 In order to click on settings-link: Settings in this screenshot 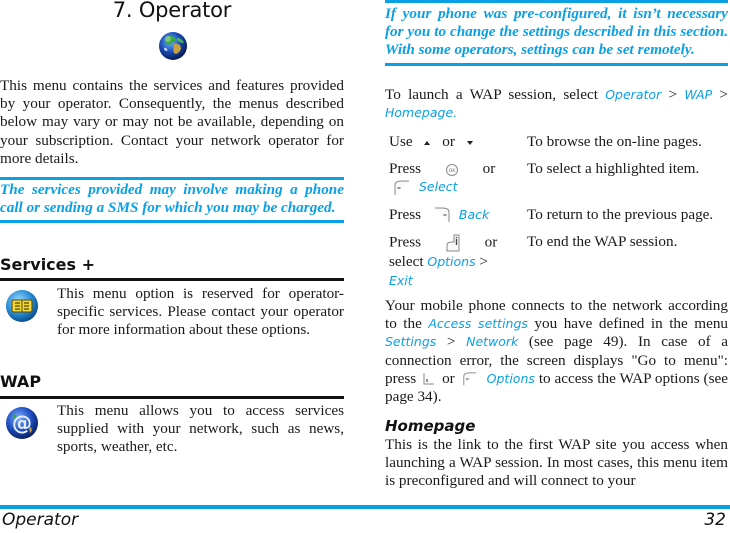, I will do `click(411, 342)`.